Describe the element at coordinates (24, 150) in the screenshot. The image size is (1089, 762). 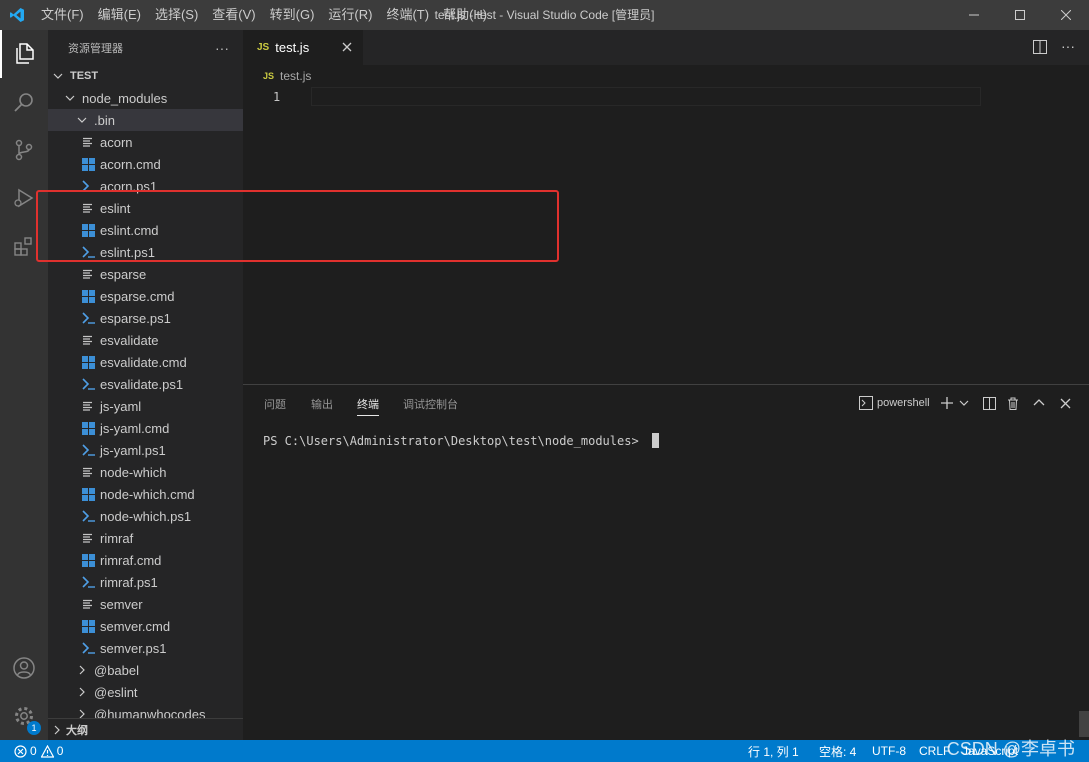
I see `source-control-button` at that location.